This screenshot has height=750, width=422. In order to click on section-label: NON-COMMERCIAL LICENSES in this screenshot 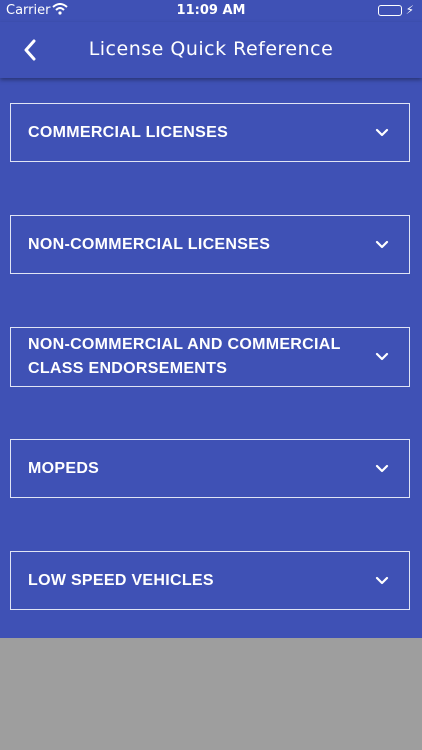, I will do `click(149, 244)`.